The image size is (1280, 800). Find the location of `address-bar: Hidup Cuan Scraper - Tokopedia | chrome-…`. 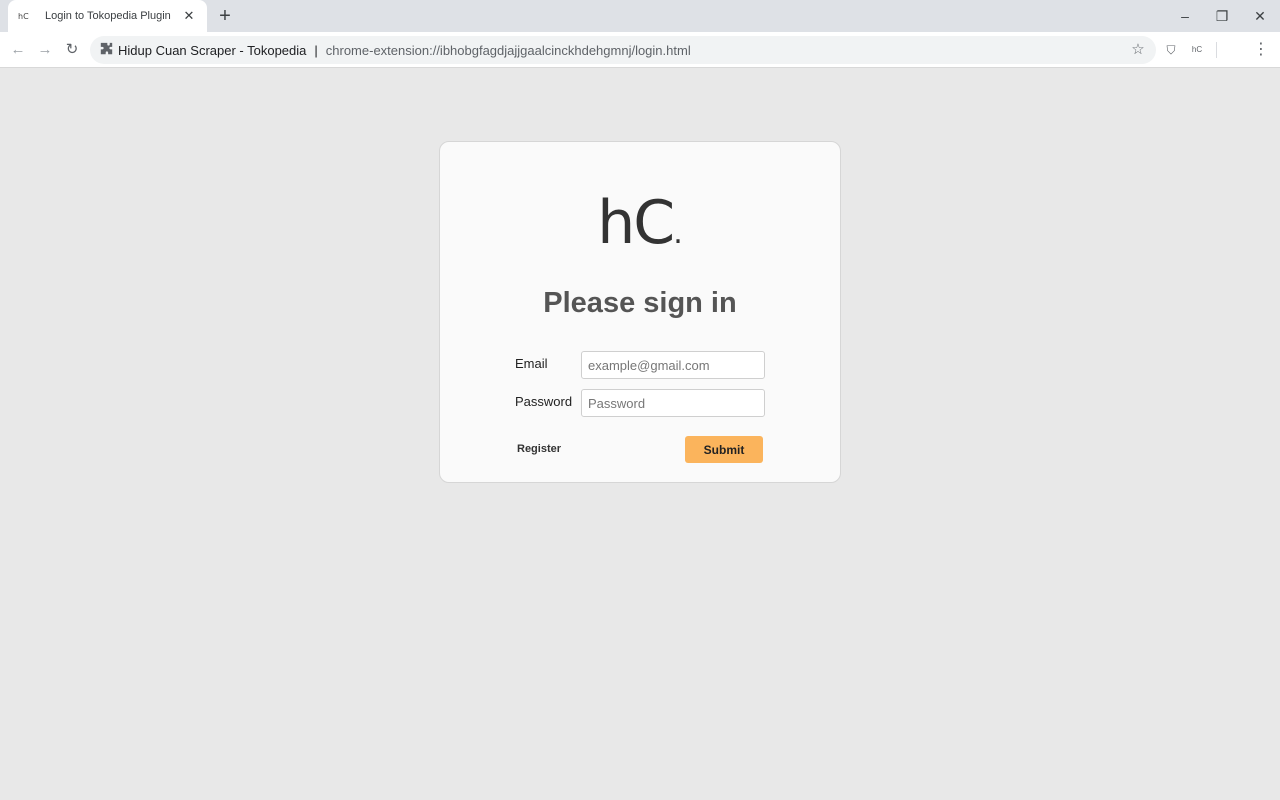

address-bar: Hidup Cuan Scraper - Tokopedia | chrome-… is located at coordinates (623, 50).